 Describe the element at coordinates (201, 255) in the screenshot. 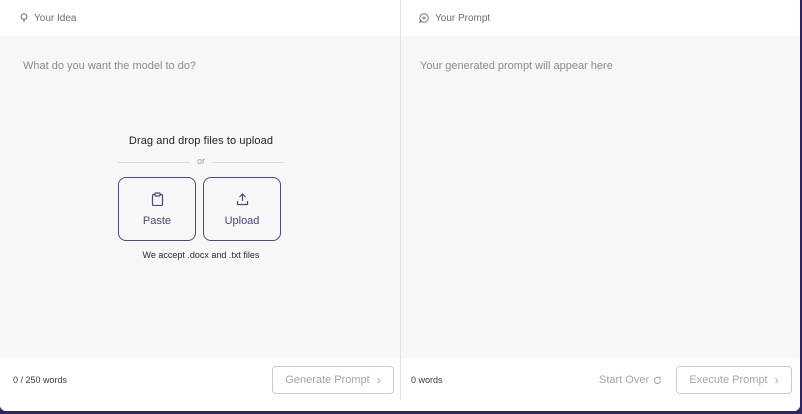

I see `accepted-formats-note: We accept .docx and .txt files` at that location.